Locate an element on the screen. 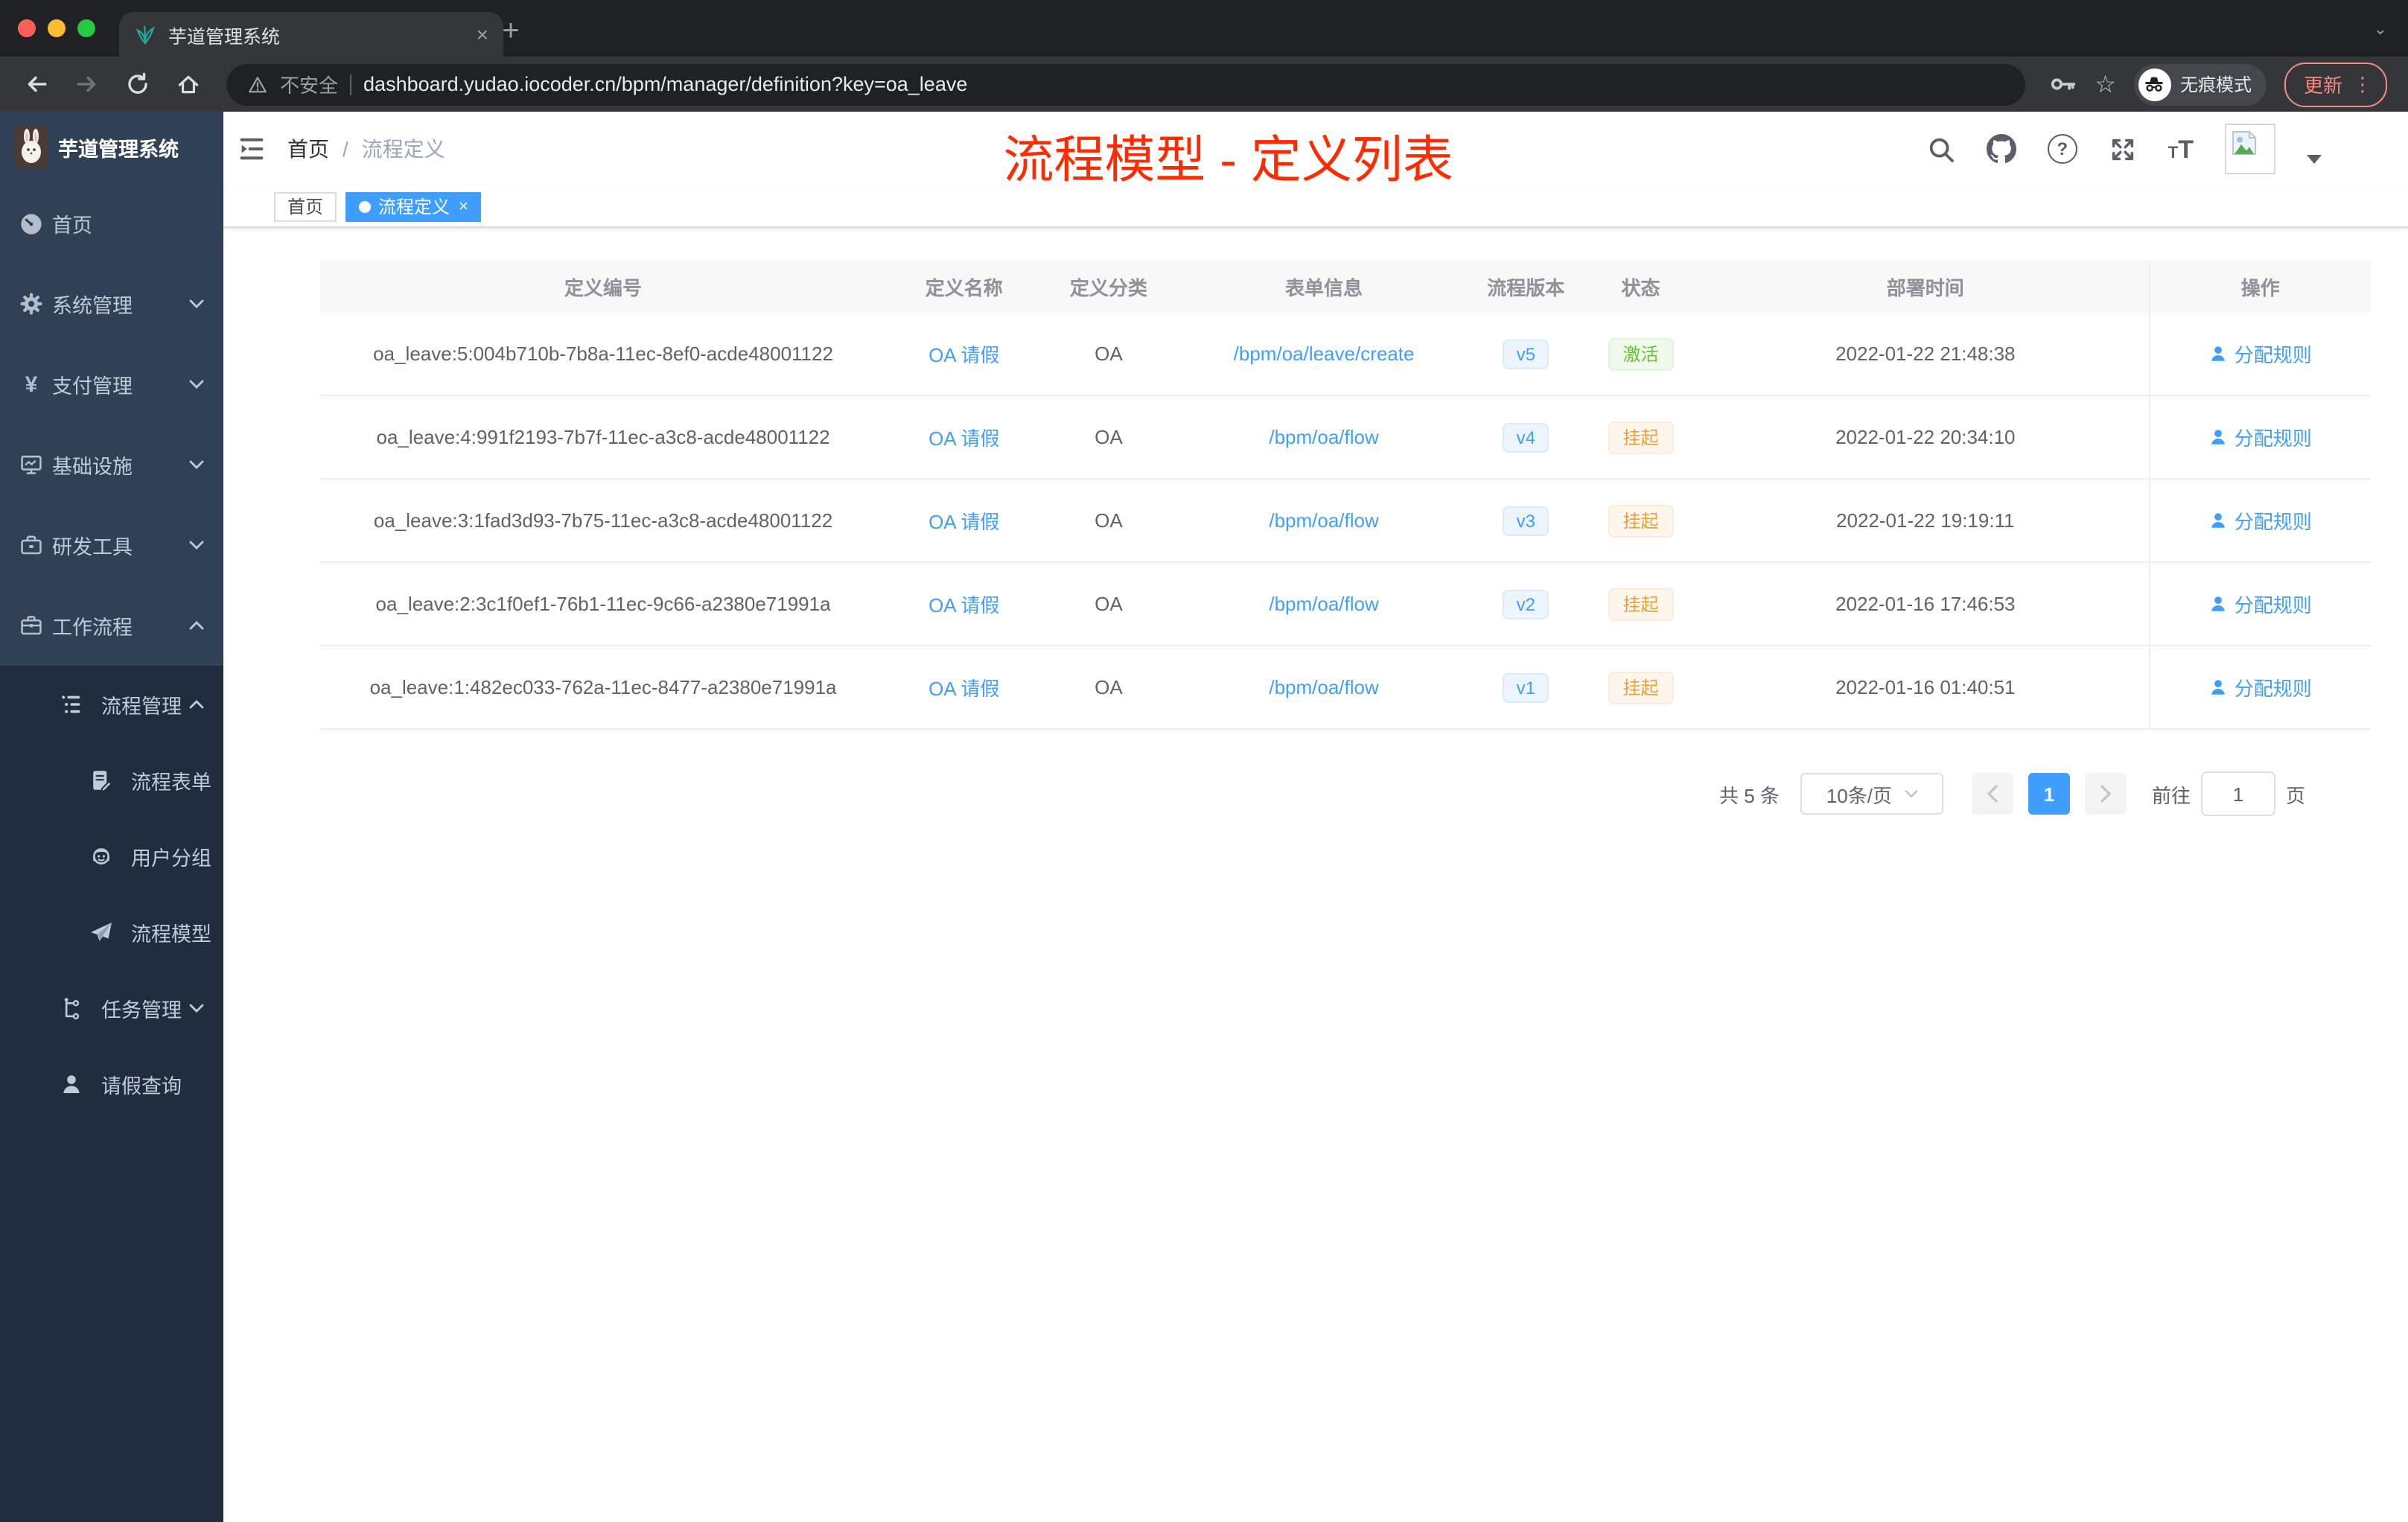  page-size-value: 10条/页 is located at coordinates (1859, 795).